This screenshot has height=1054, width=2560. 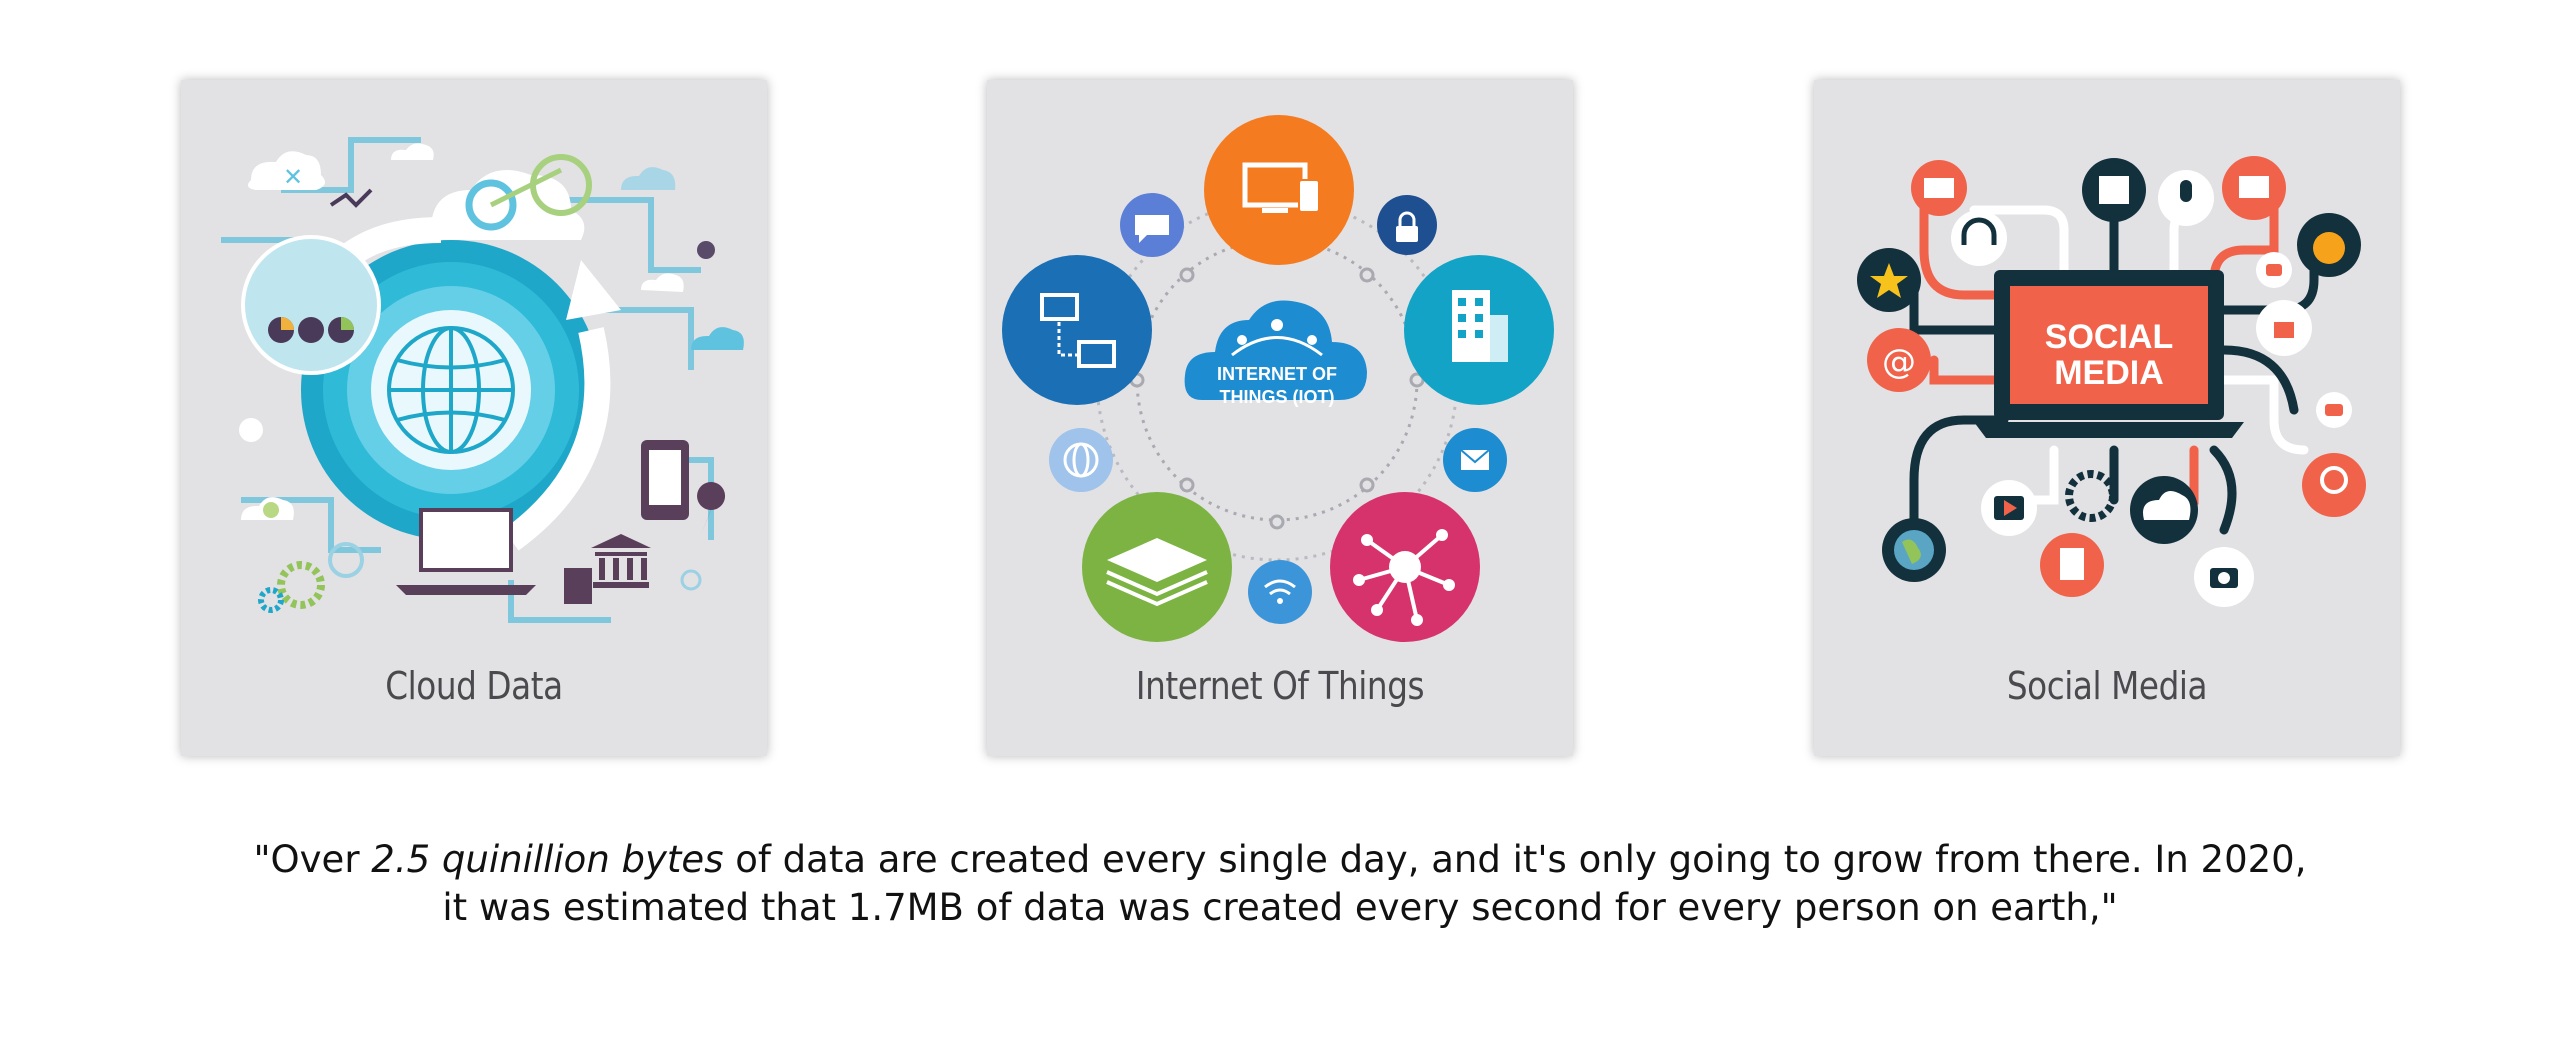 I want to click on cloud-data-card: ✕ Cloud Data, so click(x=474, y=418).